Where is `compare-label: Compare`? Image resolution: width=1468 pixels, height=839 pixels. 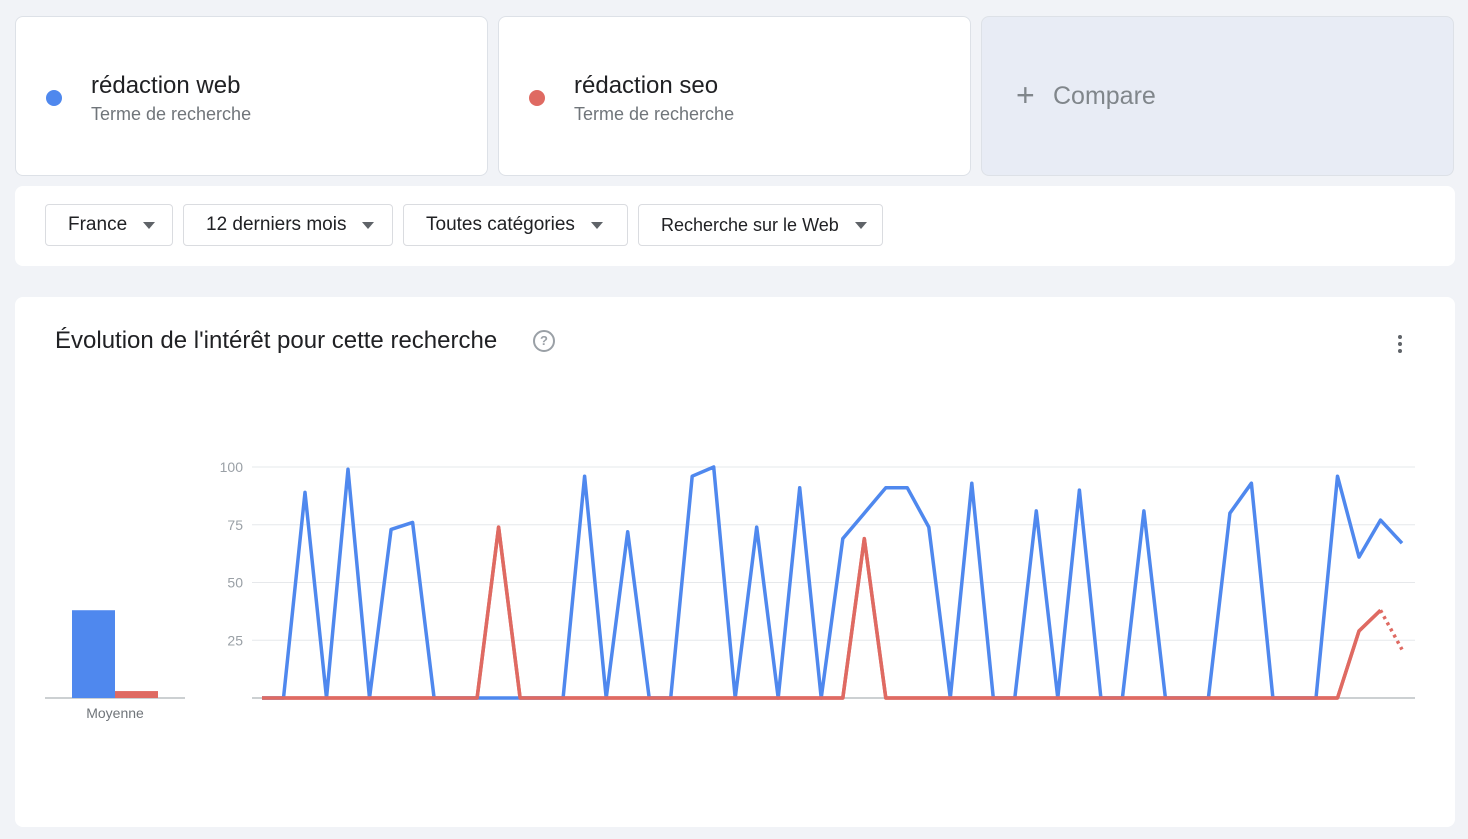 compare-label: Compare is located at coordinates (1104, 96).